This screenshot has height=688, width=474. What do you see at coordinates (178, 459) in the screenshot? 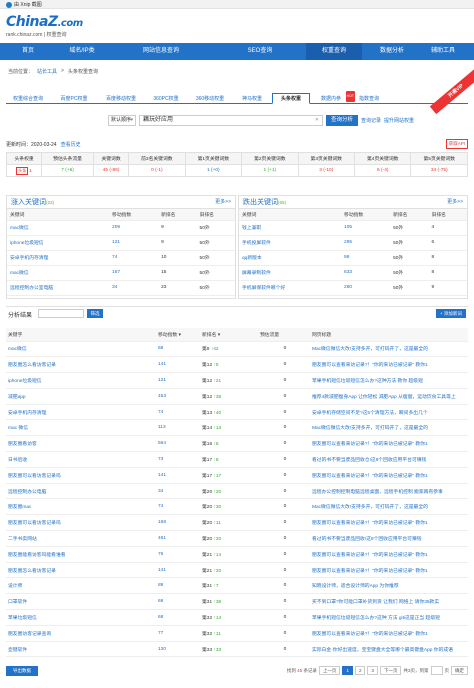
I see `mobile-index-cell: 73` at bounding box center [178, 459].